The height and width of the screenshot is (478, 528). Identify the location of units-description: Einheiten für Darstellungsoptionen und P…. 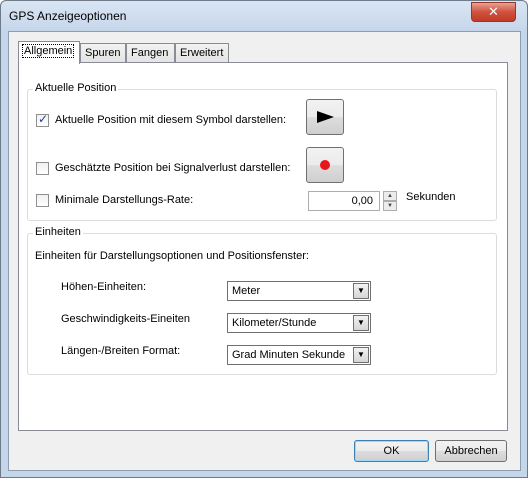
(172, 256).